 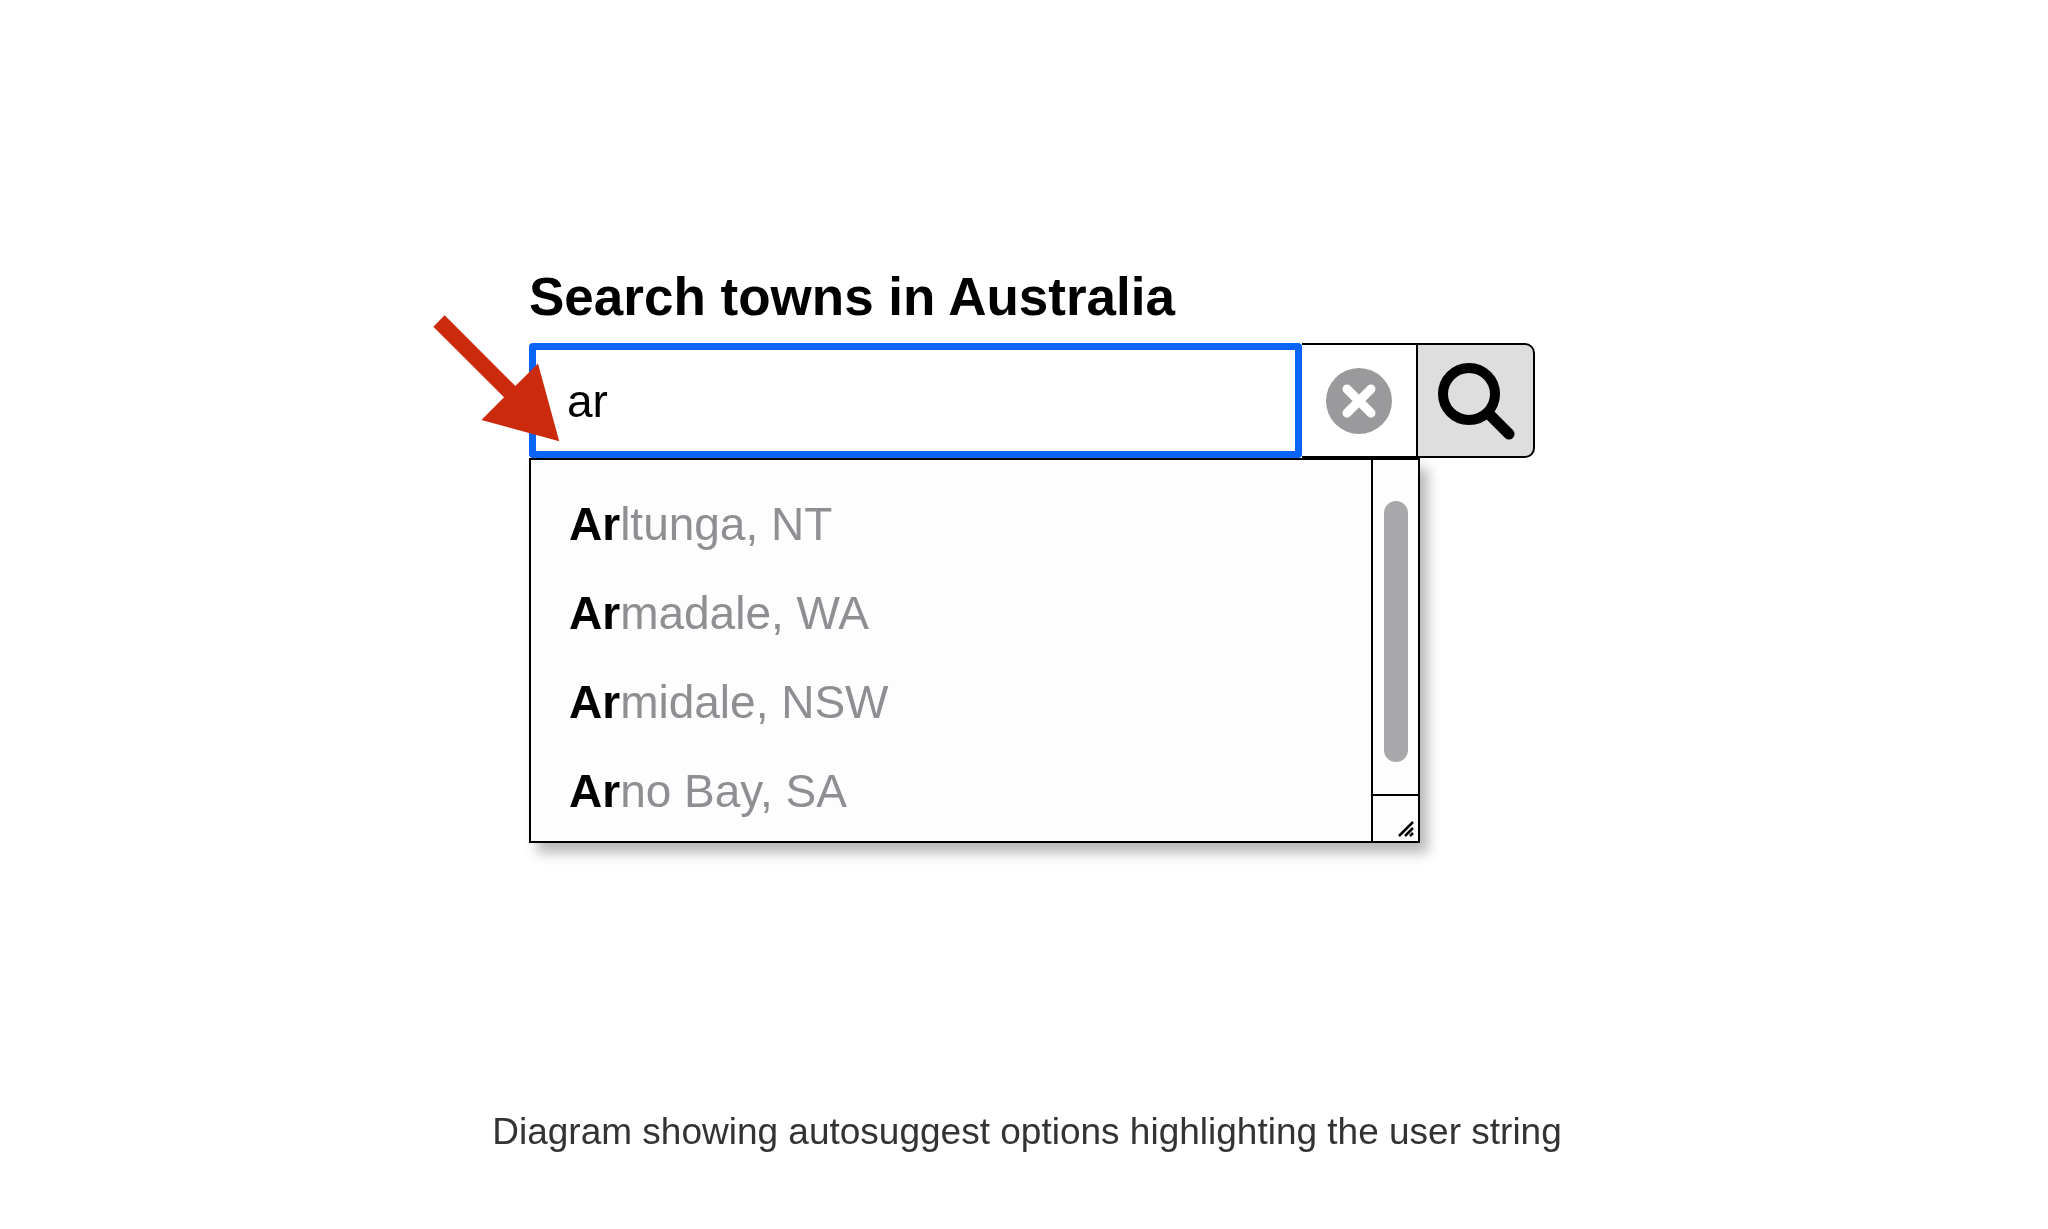 I want to click on search-button, so click(x=1476, y=400).